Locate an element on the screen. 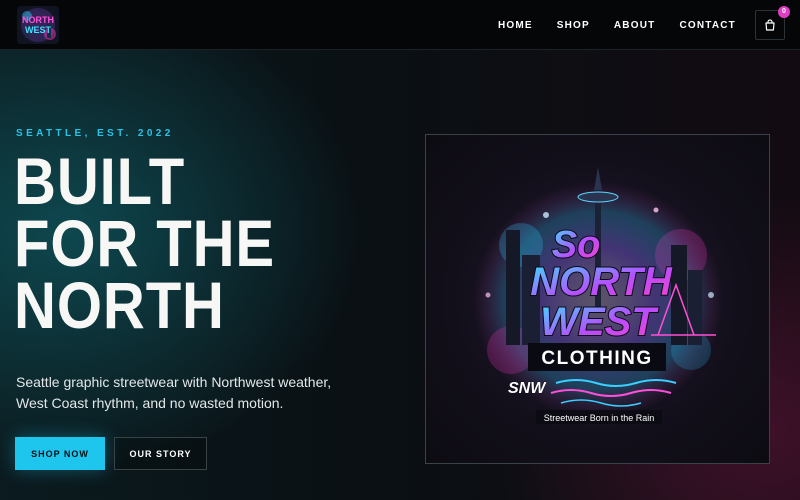 The image size is (800, 500). headline-line: NORTH is located at coordinates (119, 305).